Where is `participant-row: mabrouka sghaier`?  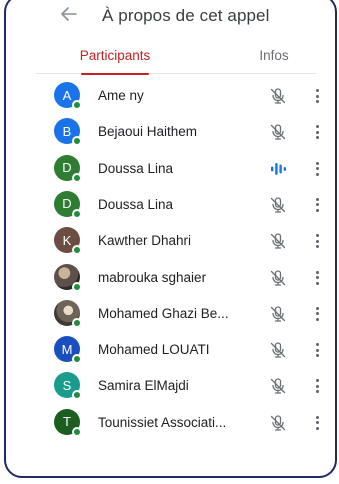 participant-row: mabrouka sghaier is located at coordinates (170, 278).